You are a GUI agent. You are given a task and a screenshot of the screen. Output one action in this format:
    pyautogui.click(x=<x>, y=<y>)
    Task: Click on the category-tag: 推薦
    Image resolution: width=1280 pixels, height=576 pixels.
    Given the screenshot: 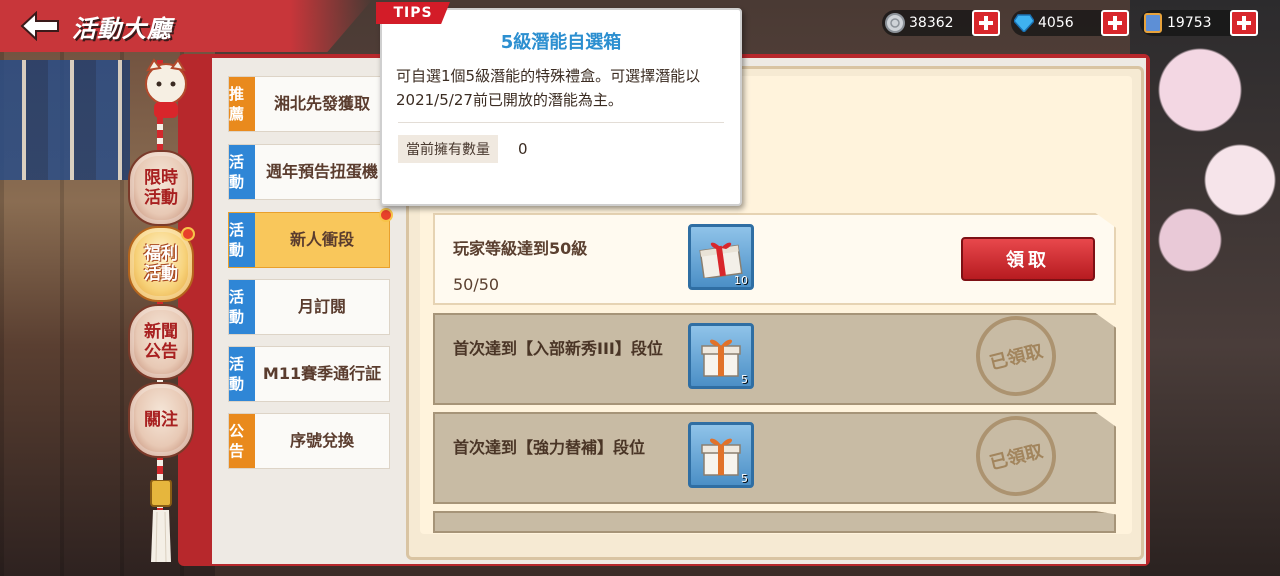 What is the action you would take?
    pyautogui.click(x=242, y=104)
    